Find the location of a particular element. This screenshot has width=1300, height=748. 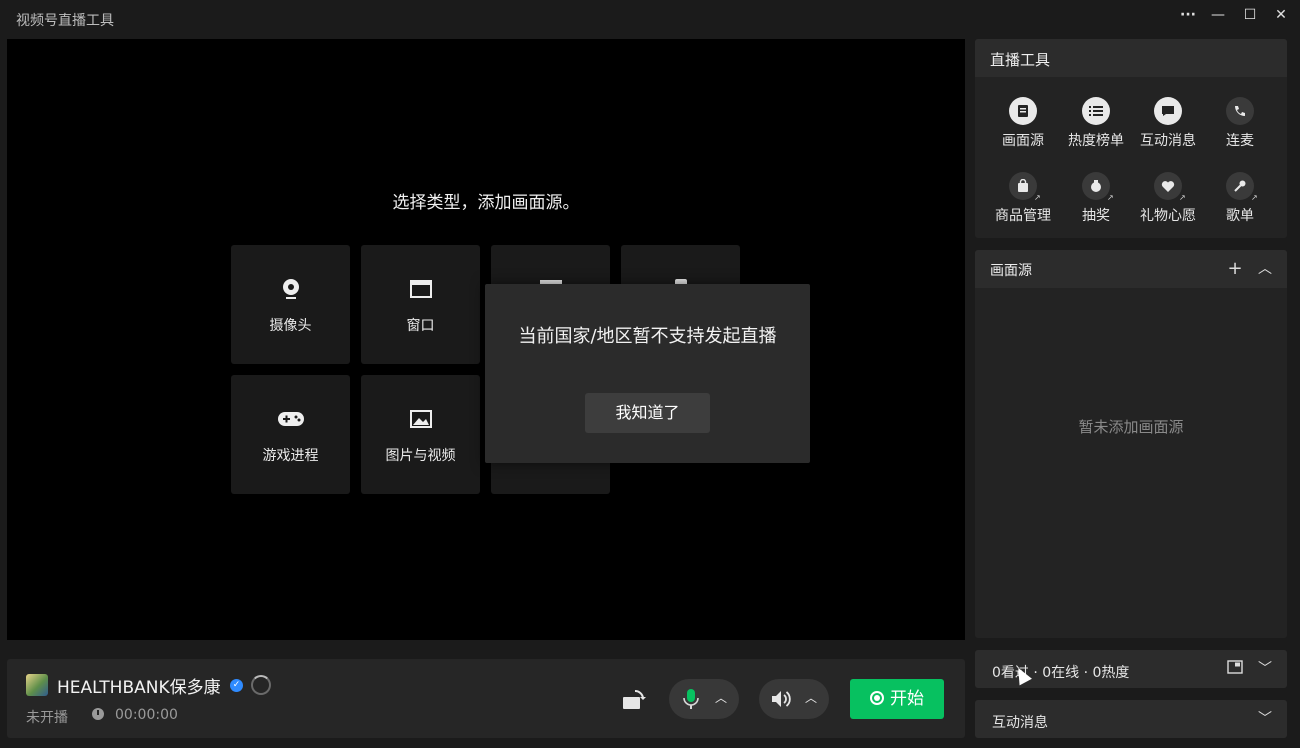

unsupported-region-dialog: 当前国家/地区暂不支持发起直播 我知道了 is located at coordinates (647, 373).